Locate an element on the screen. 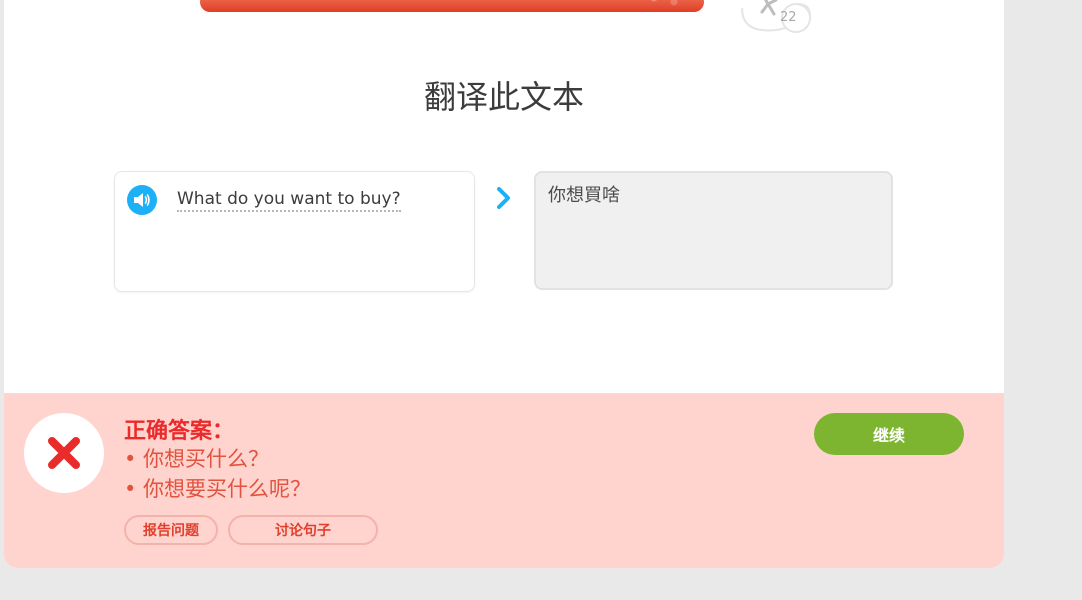 The width and height of the screenshot is (1082, 600). translation-answer-field: 你想買啥 is located at coordinates (713, 230).